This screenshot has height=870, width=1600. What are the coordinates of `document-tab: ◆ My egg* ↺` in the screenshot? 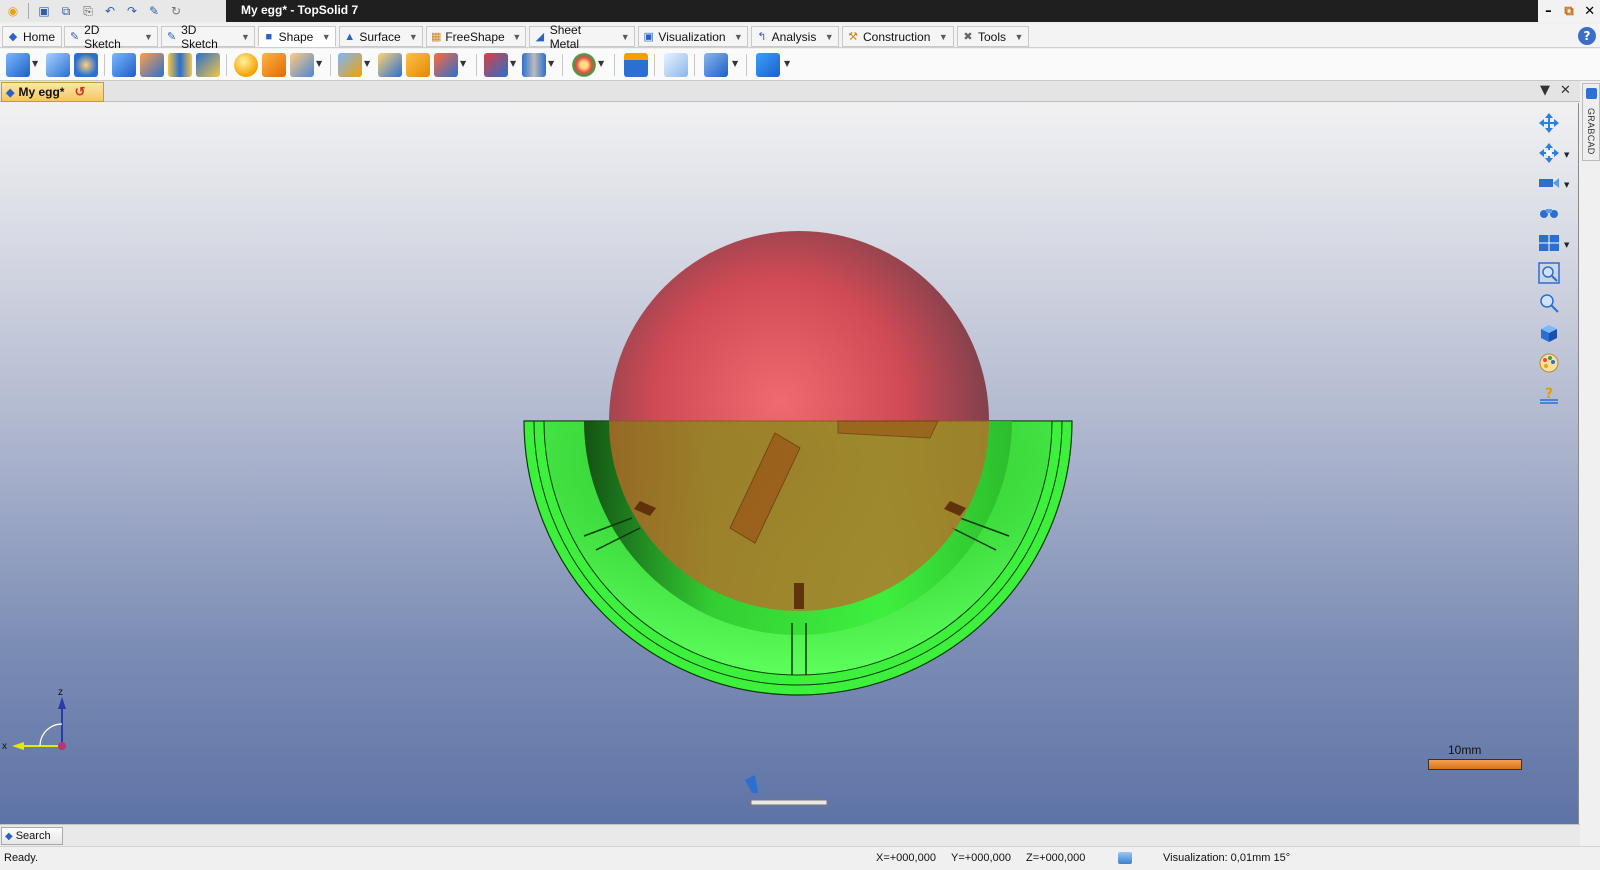 It's located at (52, 92).